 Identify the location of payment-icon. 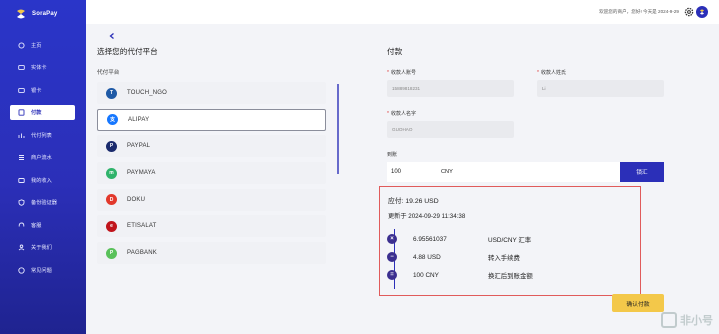
(21, 112).